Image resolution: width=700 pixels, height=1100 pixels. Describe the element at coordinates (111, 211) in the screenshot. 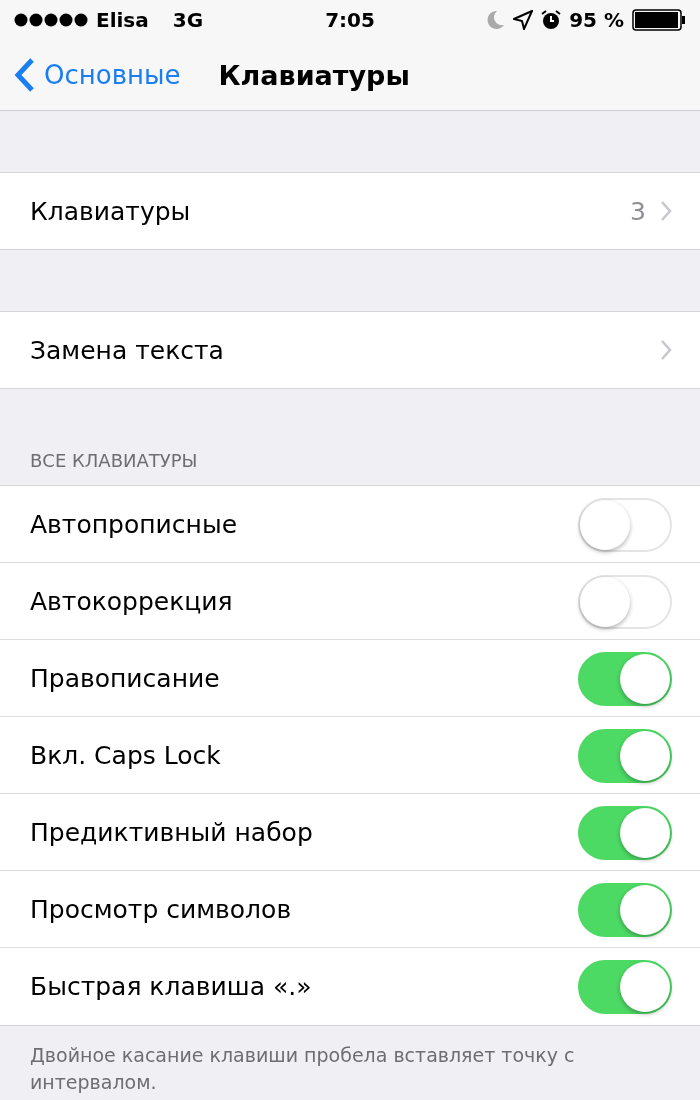

I see `row-label: Клавиатуры` at that location.